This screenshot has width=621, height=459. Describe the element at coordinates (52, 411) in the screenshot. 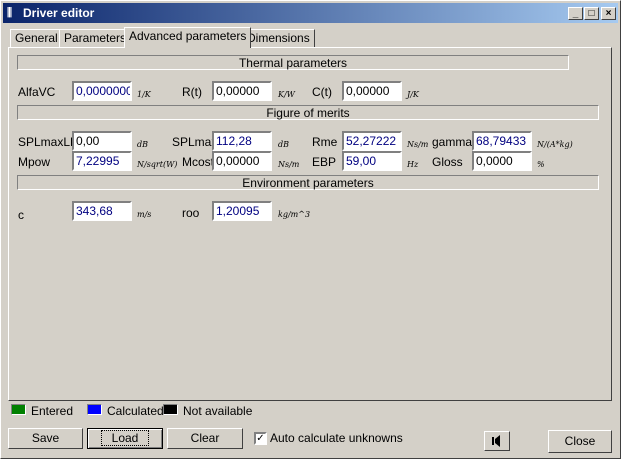

I see `legend-entered-label: Entered` at that location.